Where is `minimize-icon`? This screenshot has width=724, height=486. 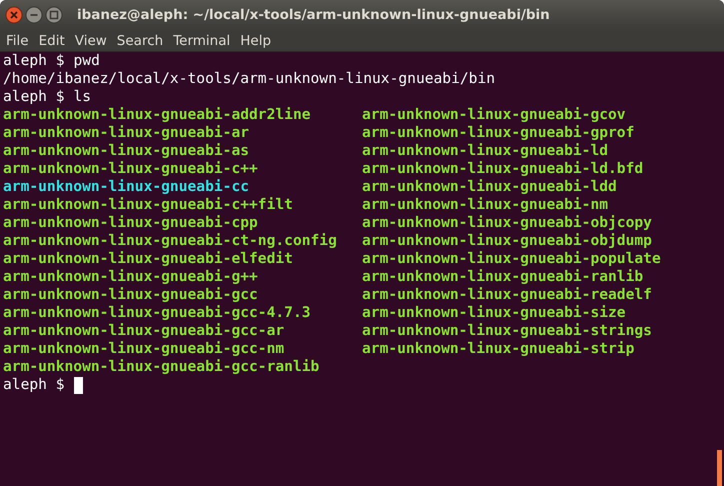
minimize-icon is located at coordinates (34, 15).